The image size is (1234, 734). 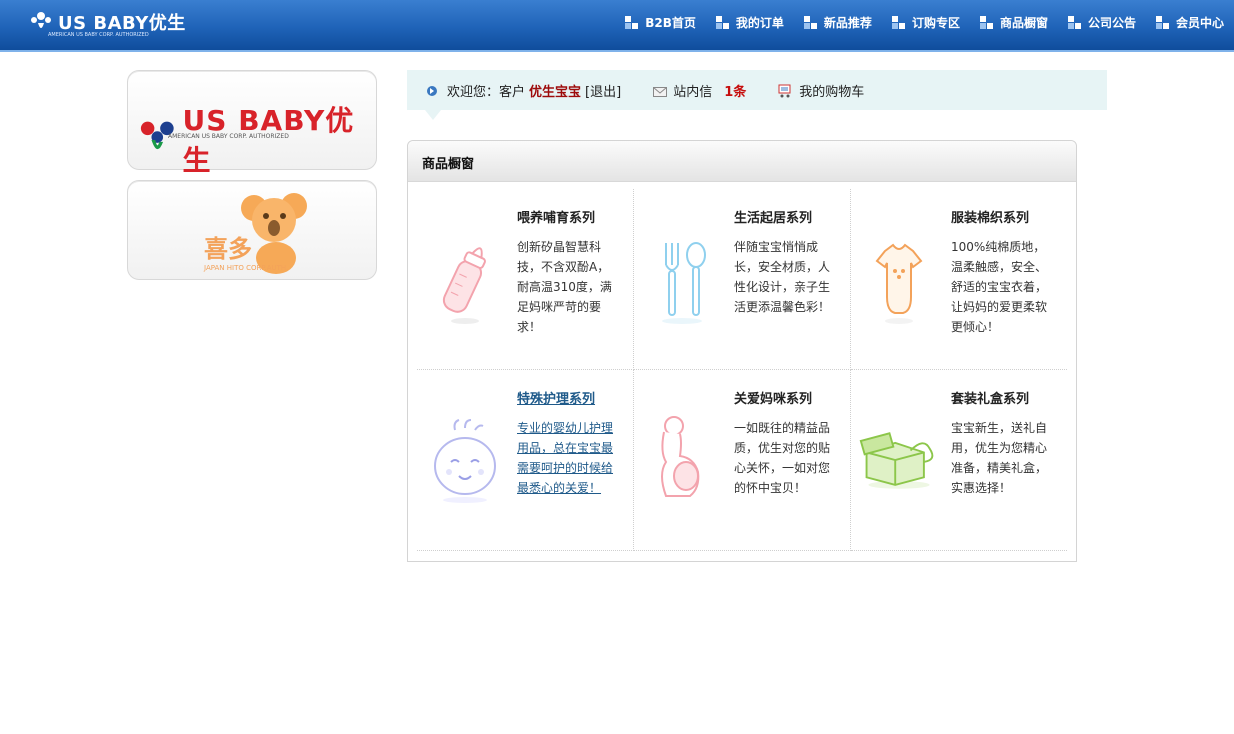 I want to click on header-brand-sub: AMERICAN US BABY CORP. AUTHORIZED, so click(x=98, y=35).